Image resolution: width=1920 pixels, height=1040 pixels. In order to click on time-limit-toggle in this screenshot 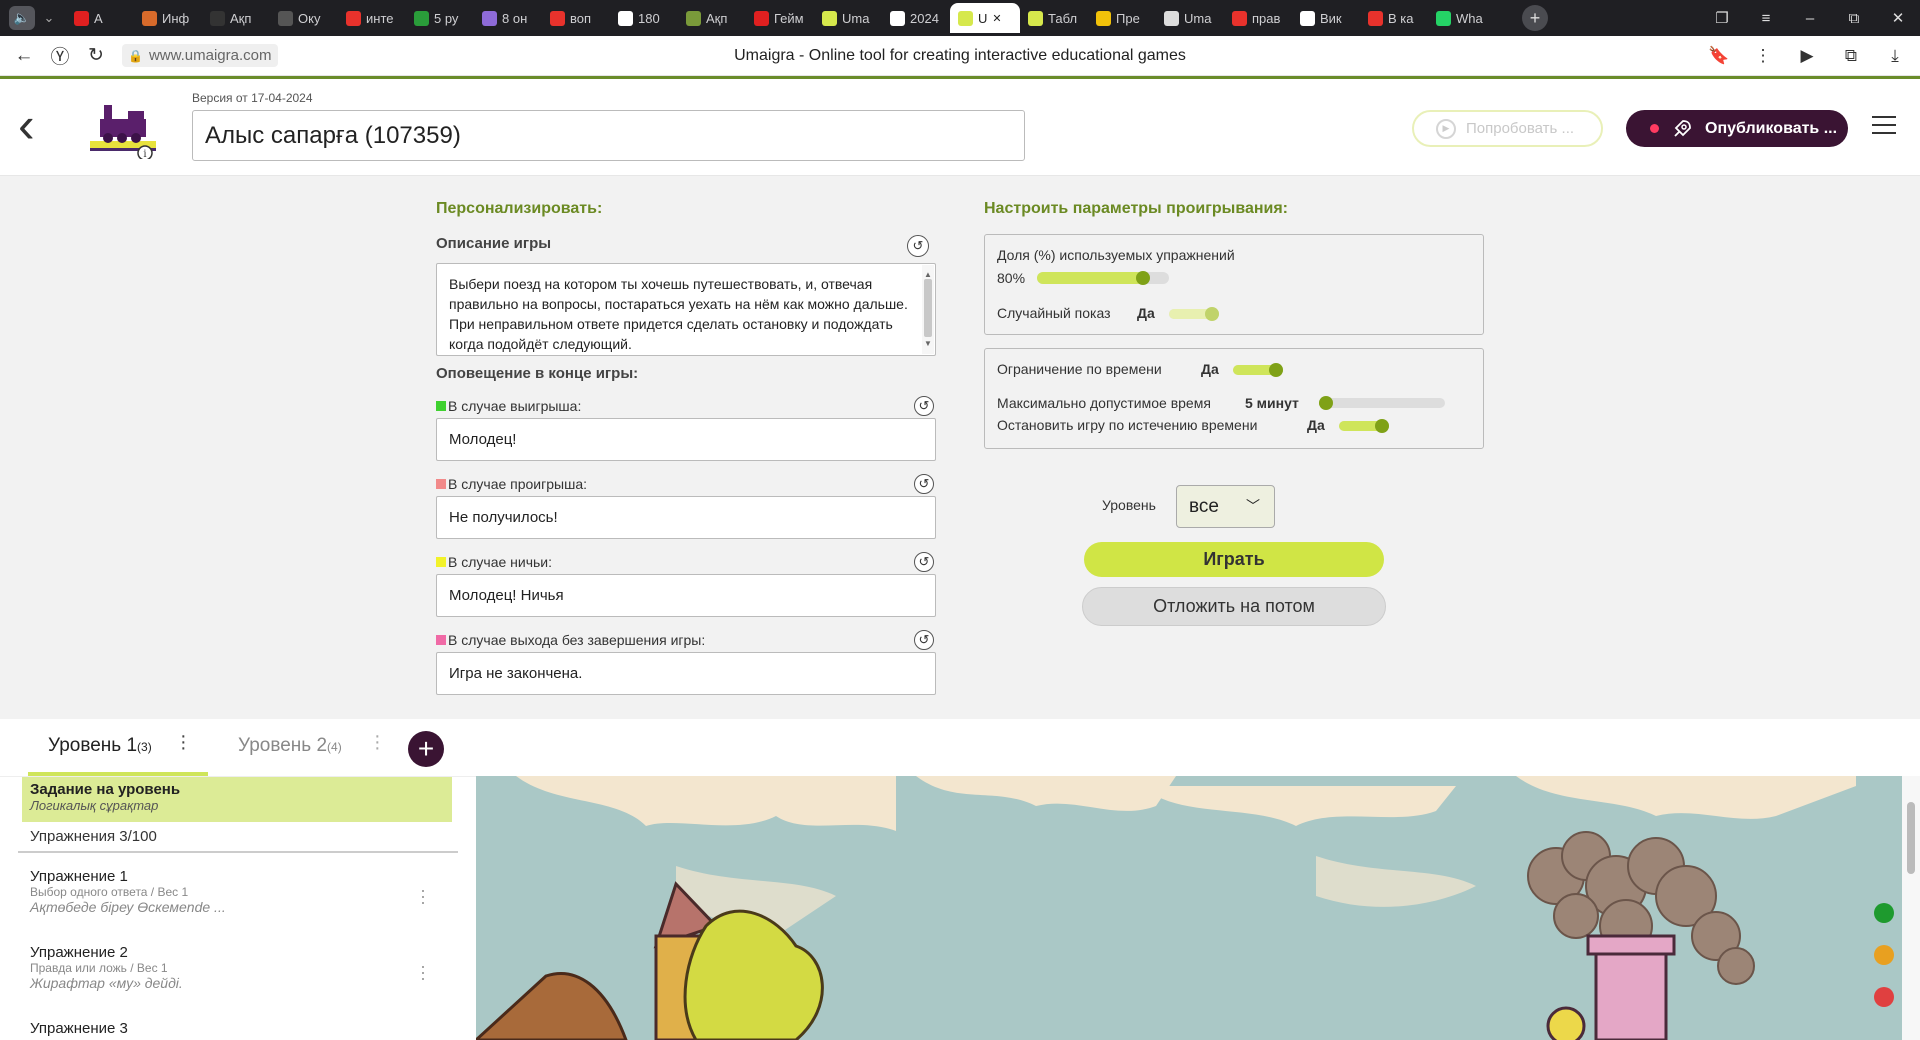, I will do `click(1258, 370)`.